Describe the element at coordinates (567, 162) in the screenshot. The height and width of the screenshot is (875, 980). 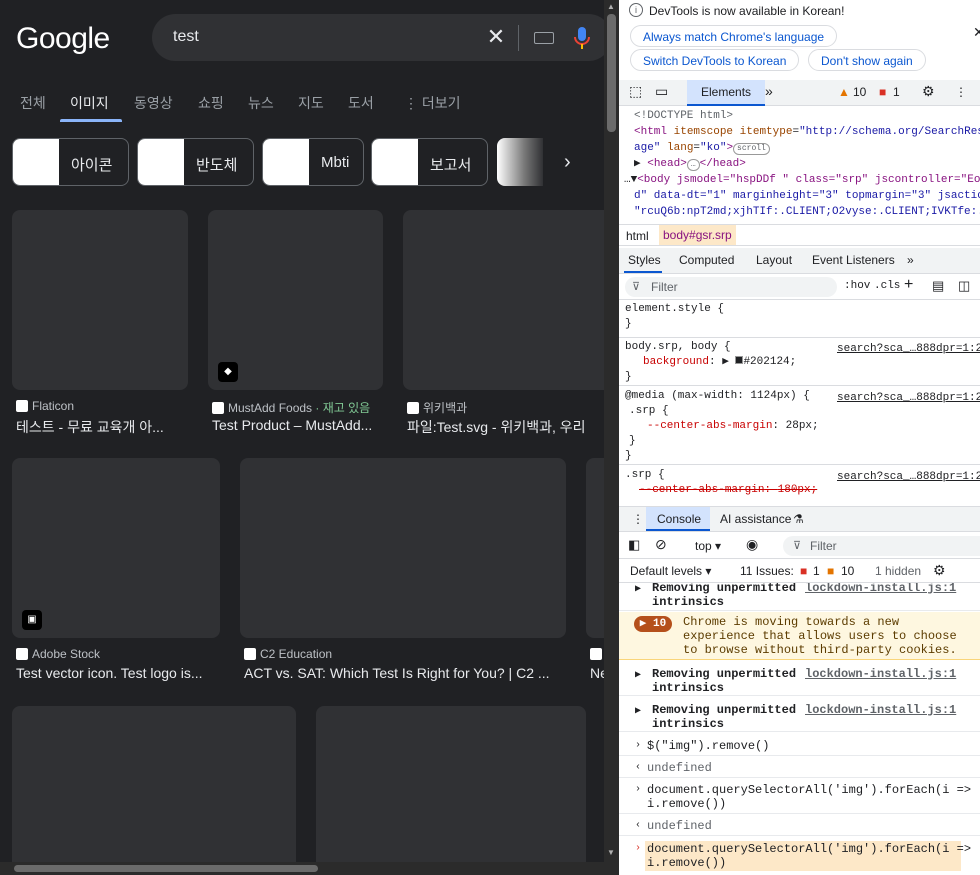
I see `chevron-right-icon: ›` at that location.